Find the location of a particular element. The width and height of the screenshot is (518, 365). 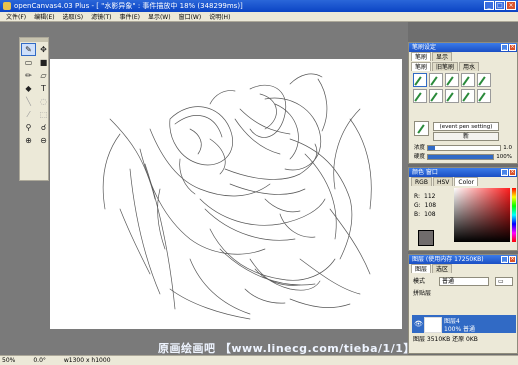

color-tabs: RGB HSV Color is located at coordinates (463, 181).